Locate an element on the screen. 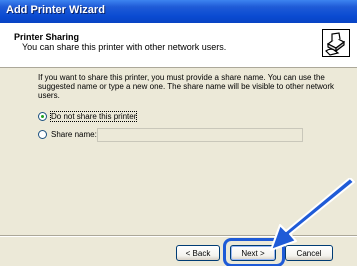 The image size is (357, 266). title-bar: Add Printer Wizard is located at coordinates (178, 11).